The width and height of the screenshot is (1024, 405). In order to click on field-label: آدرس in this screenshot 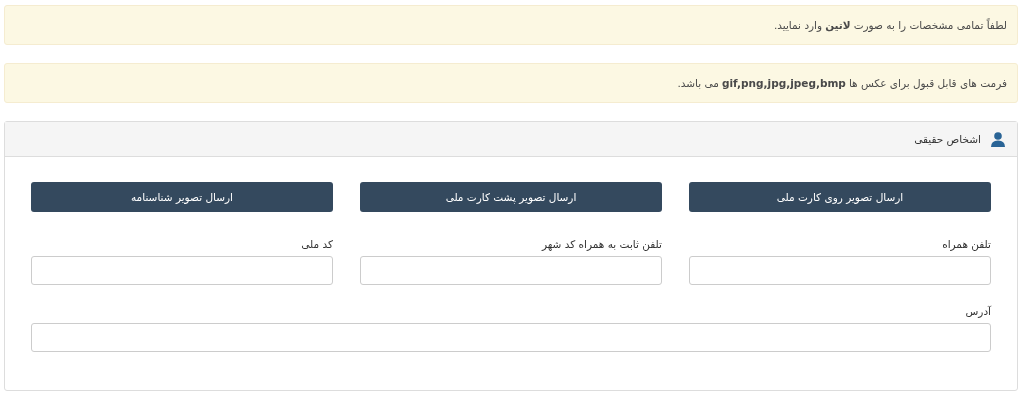, I will do `click(977, 311)`.